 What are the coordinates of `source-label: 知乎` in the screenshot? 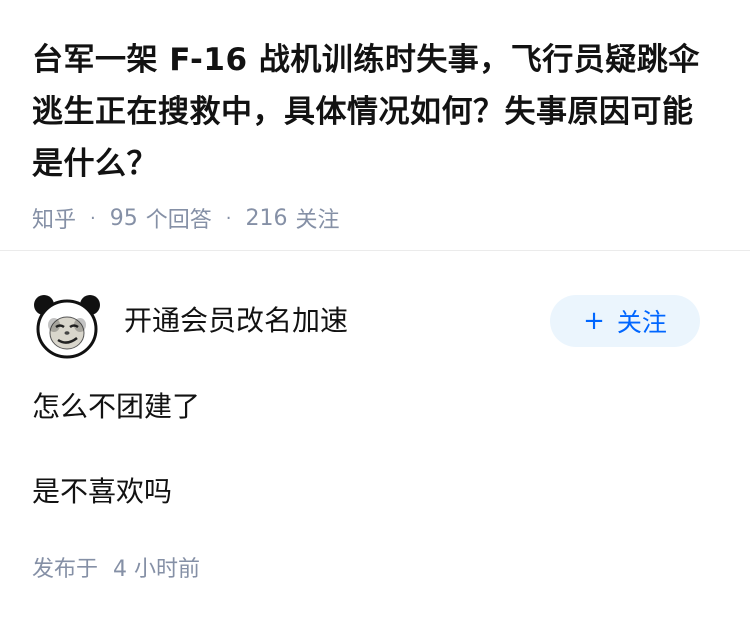 It's located at (54, 218).